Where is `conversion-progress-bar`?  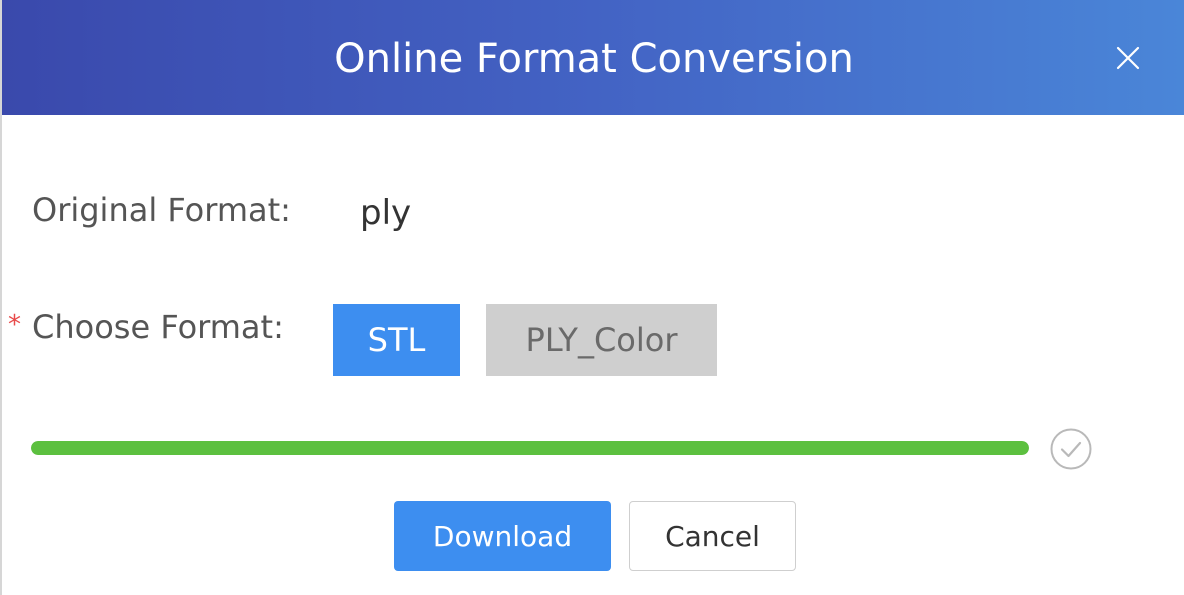 conversion-progress-bar is located at coordinates (530, 448).